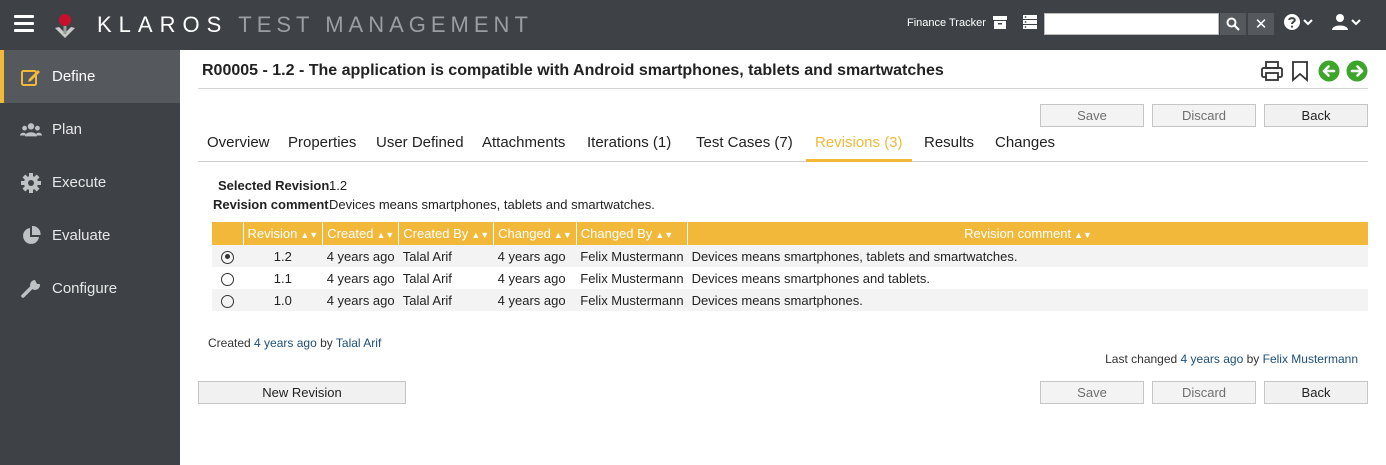  Describe the element at coordinates (1092, 115) in the screenshot. I see `save-button-top: Save` at that location.